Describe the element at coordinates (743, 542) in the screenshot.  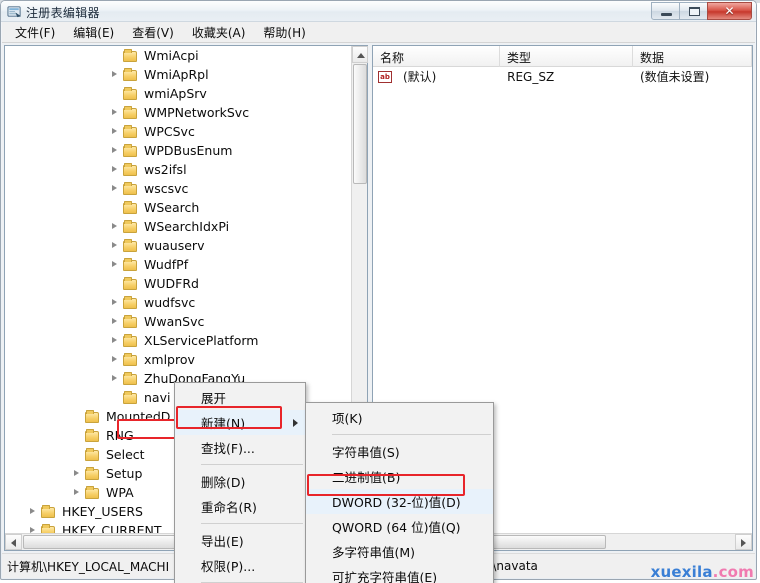
I see `values-scroll-right-button` at that location.